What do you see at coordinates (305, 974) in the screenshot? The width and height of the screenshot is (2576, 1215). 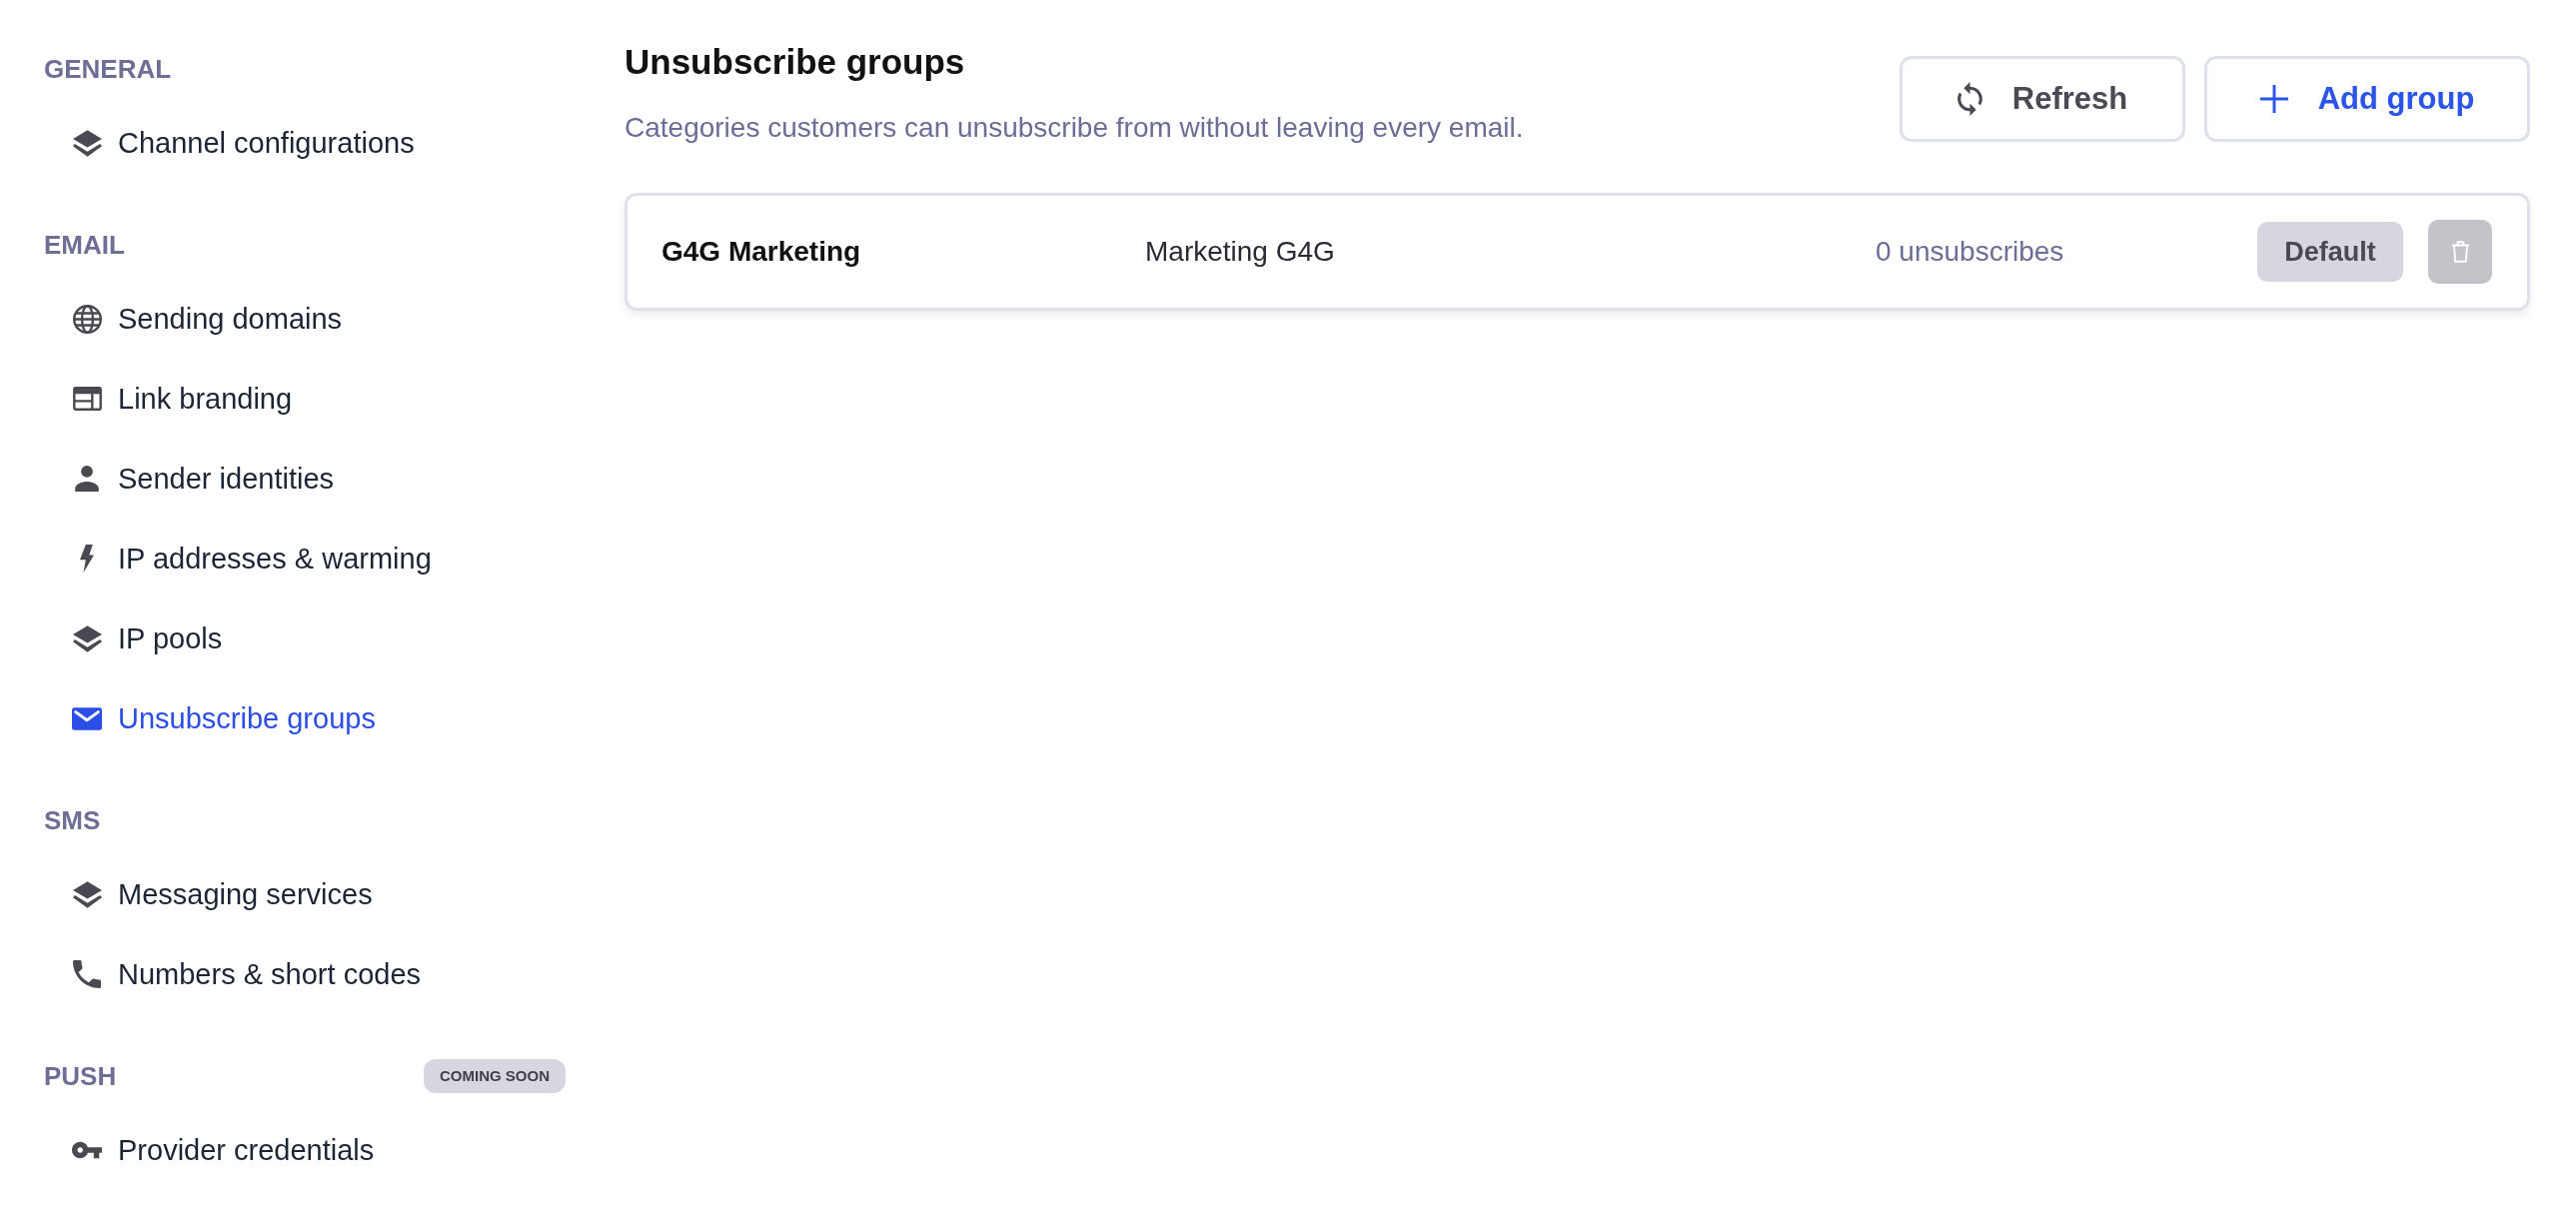 I see `sidebar-item: Numbers & short codes` at bounding box center [305, 974].